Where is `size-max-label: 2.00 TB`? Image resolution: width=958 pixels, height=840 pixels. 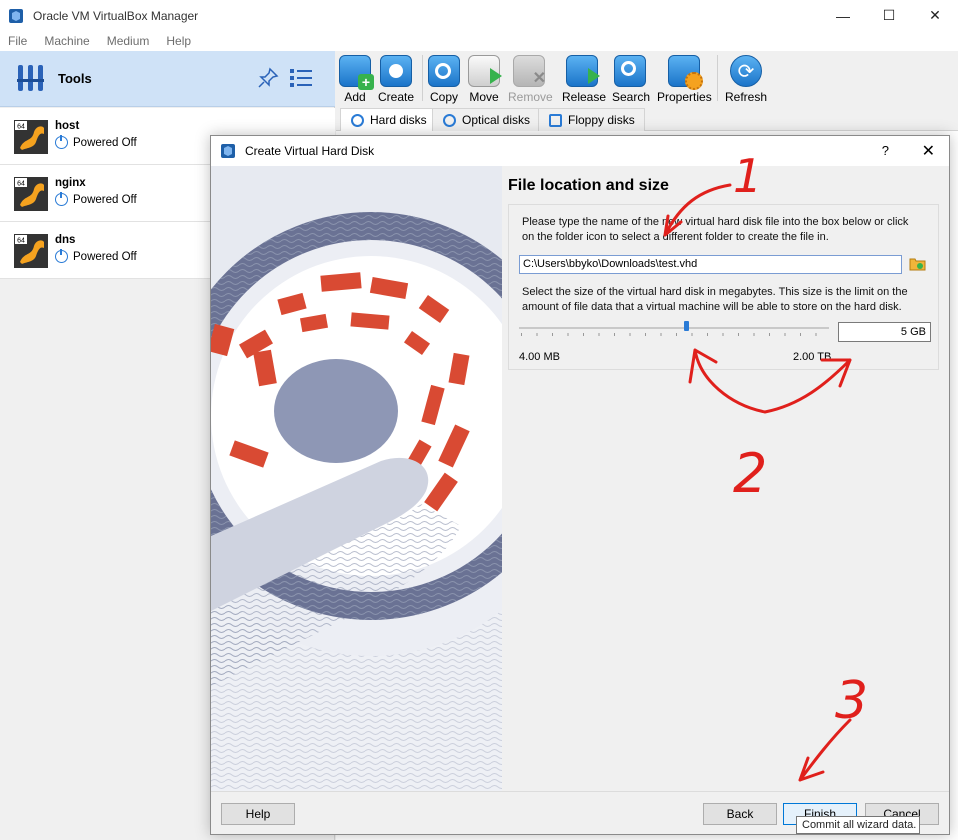
size-max-label: 2.00 TB is located at coordinates (812, 357).